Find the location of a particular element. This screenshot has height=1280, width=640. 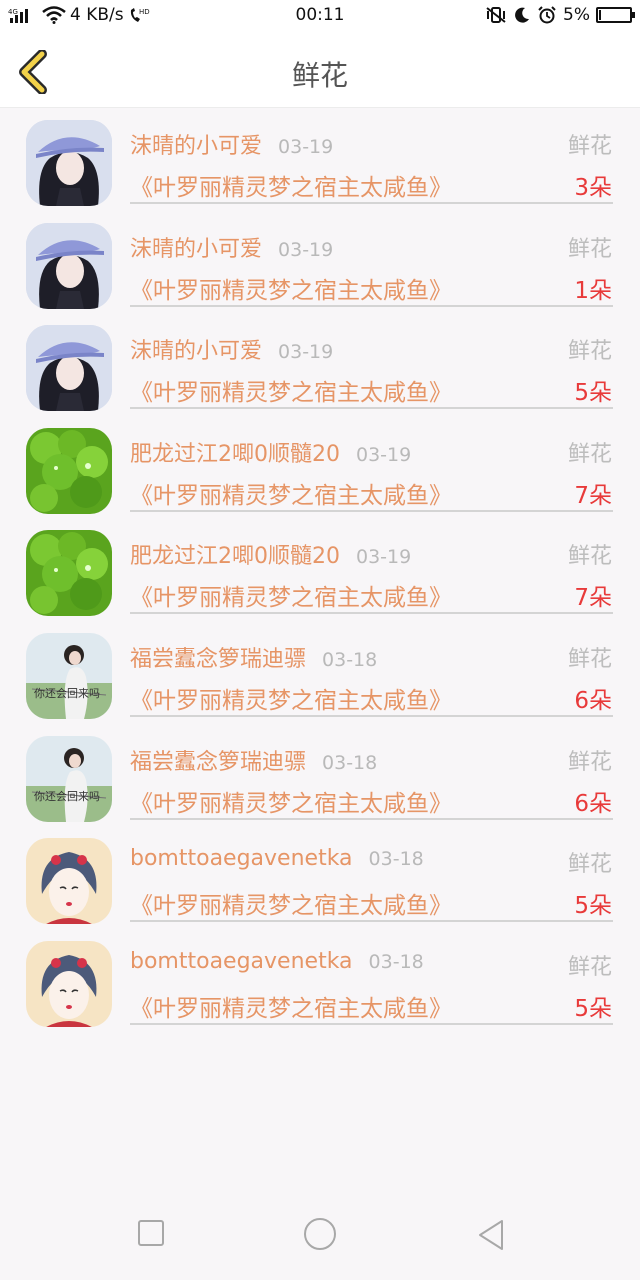

back-nav-button is located at coordinates (491, 1237).